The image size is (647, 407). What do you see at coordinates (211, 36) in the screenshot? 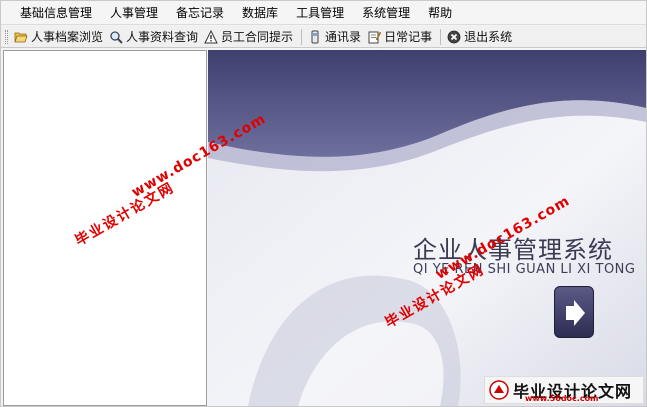
I see `warning-icon` at bounding box center [211, 36].